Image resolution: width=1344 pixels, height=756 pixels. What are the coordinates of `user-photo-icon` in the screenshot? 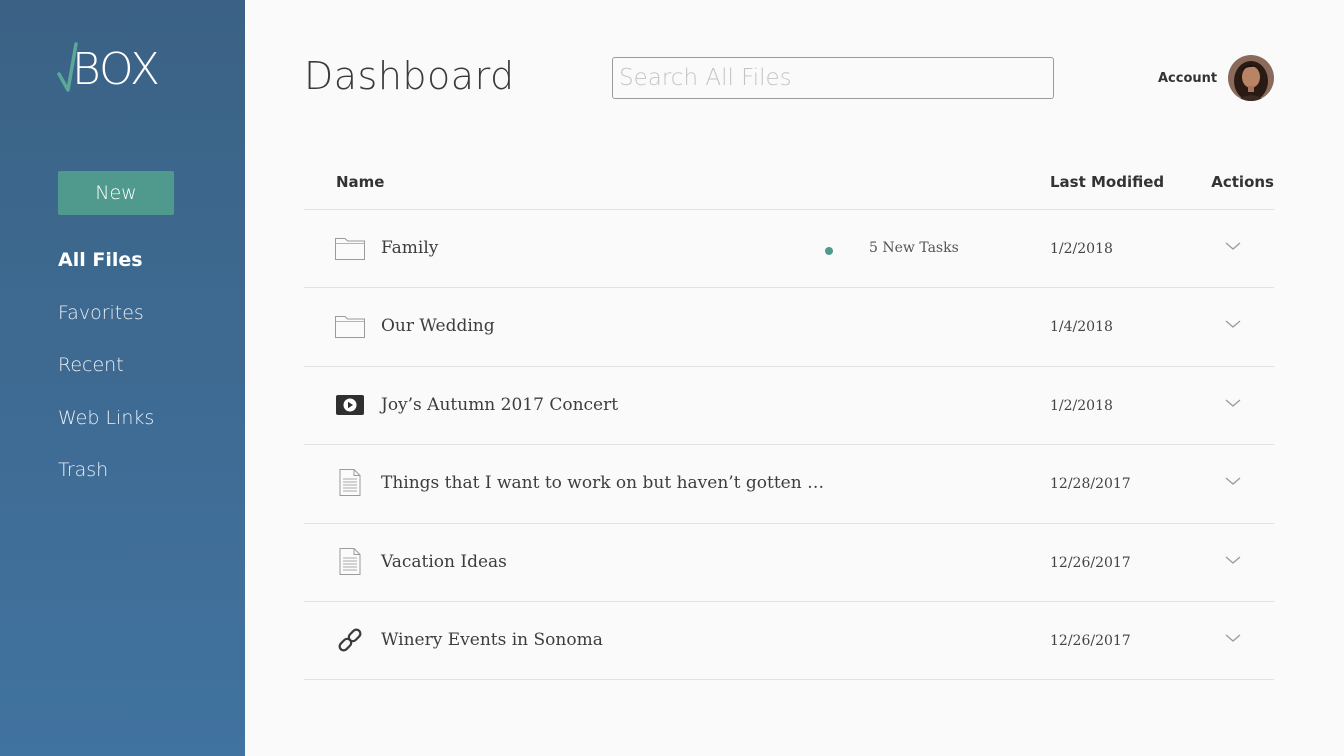 It's located at (1251, 78).